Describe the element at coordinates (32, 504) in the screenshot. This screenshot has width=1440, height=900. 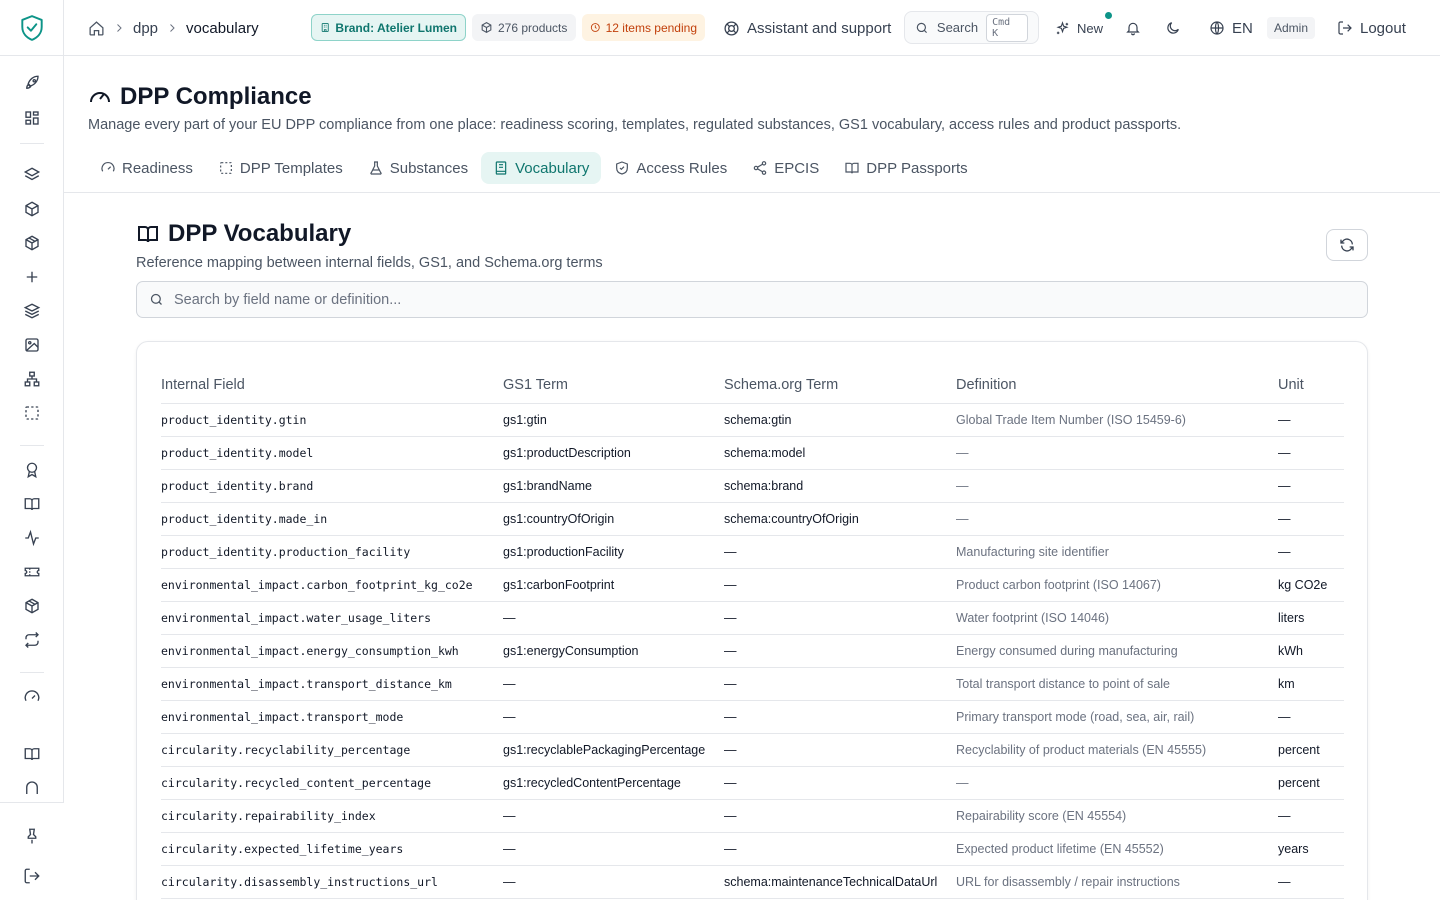
I see `book-icon` at that location.